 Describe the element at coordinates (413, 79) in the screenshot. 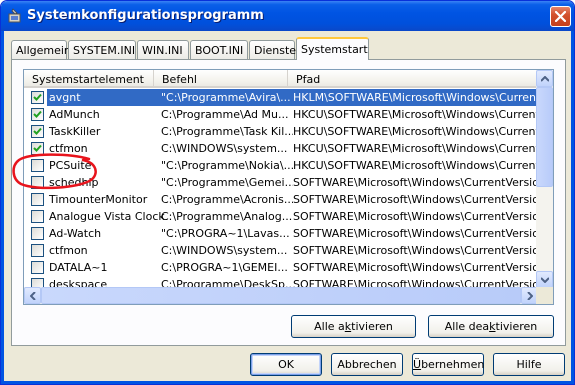

I see `column-header-path: Pfad` at that location.